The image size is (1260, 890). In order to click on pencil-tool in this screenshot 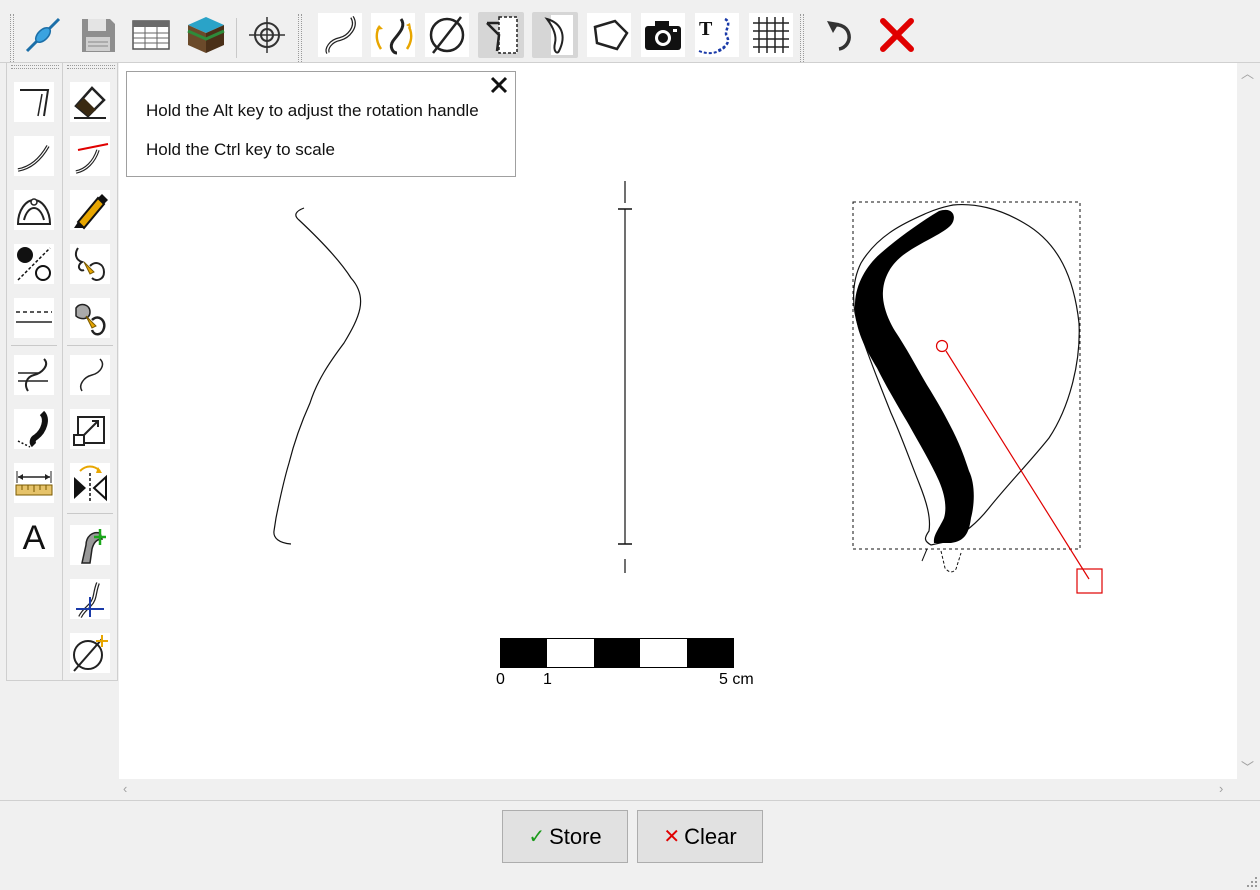, I will do `click(90, 210)`.